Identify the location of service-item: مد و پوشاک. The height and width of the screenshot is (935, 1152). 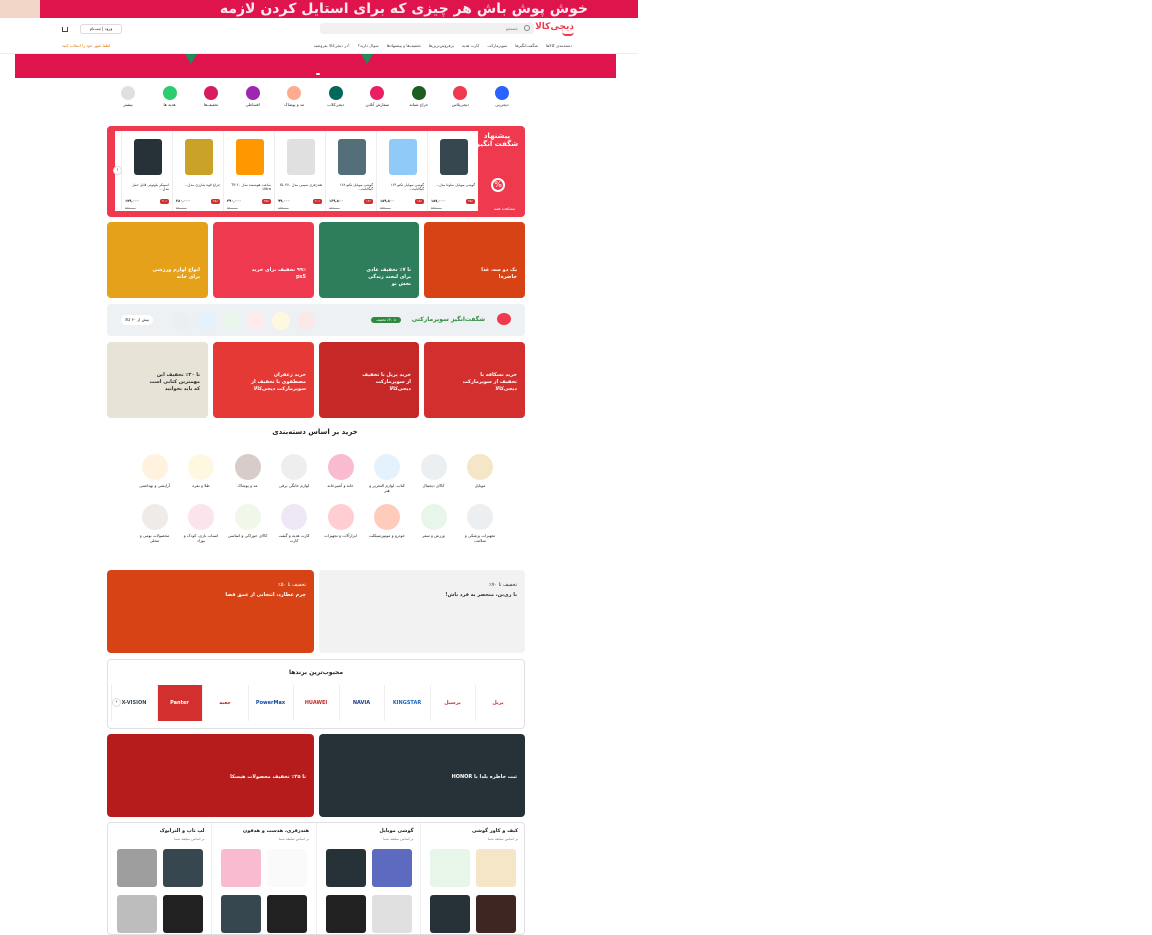
(294, 102).